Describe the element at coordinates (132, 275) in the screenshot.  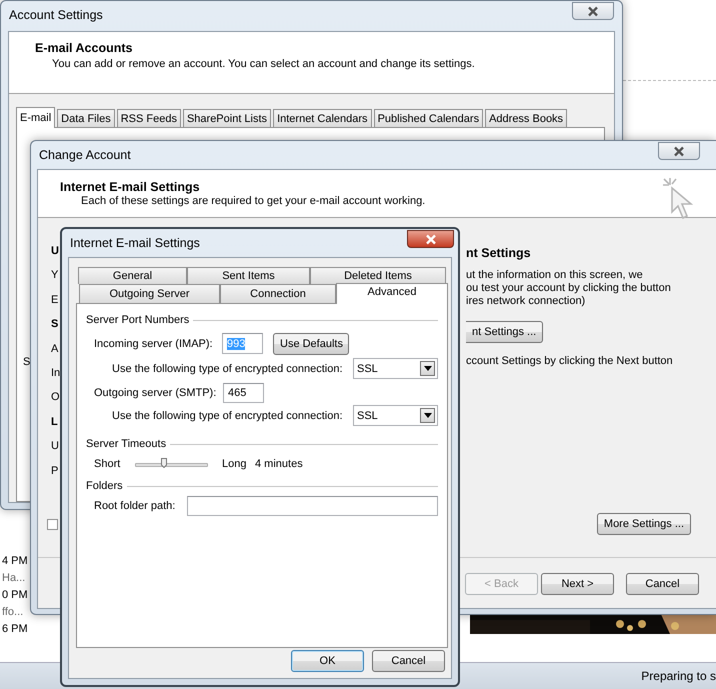
I see `tab: General` at that location.